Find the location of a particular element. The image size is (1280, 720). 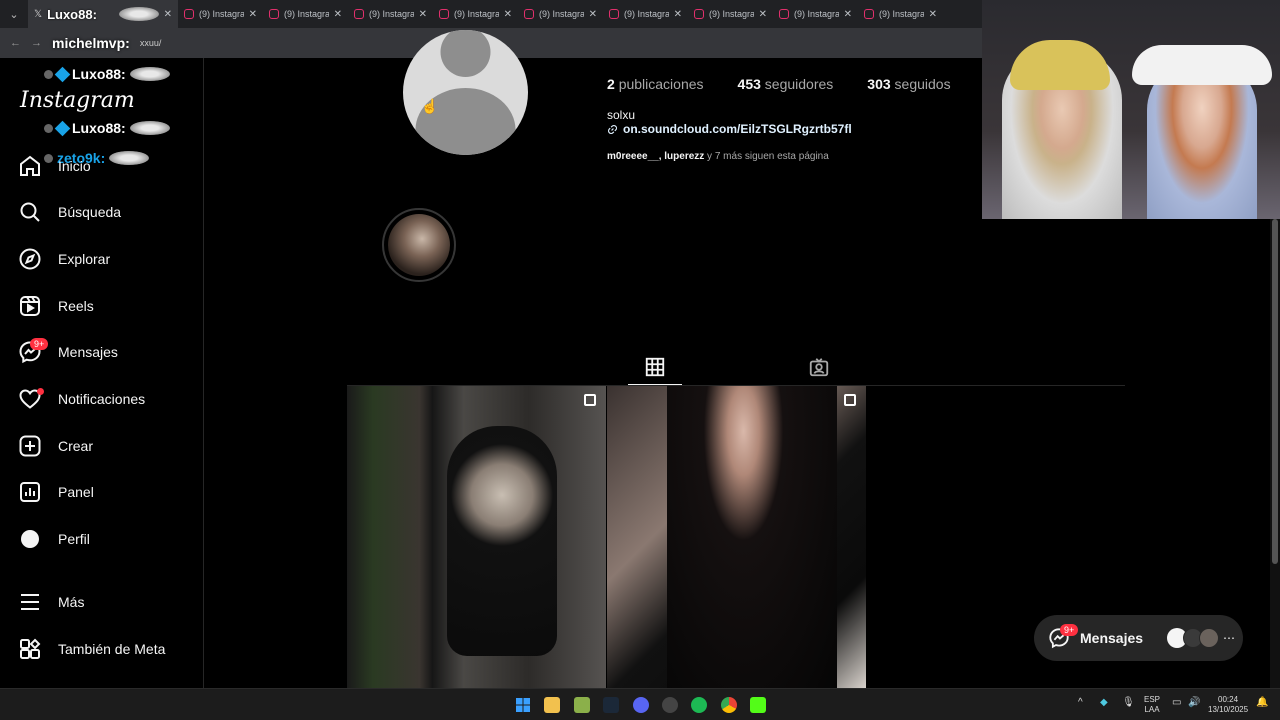

spotify-icon is located at coordinates (699, 705).